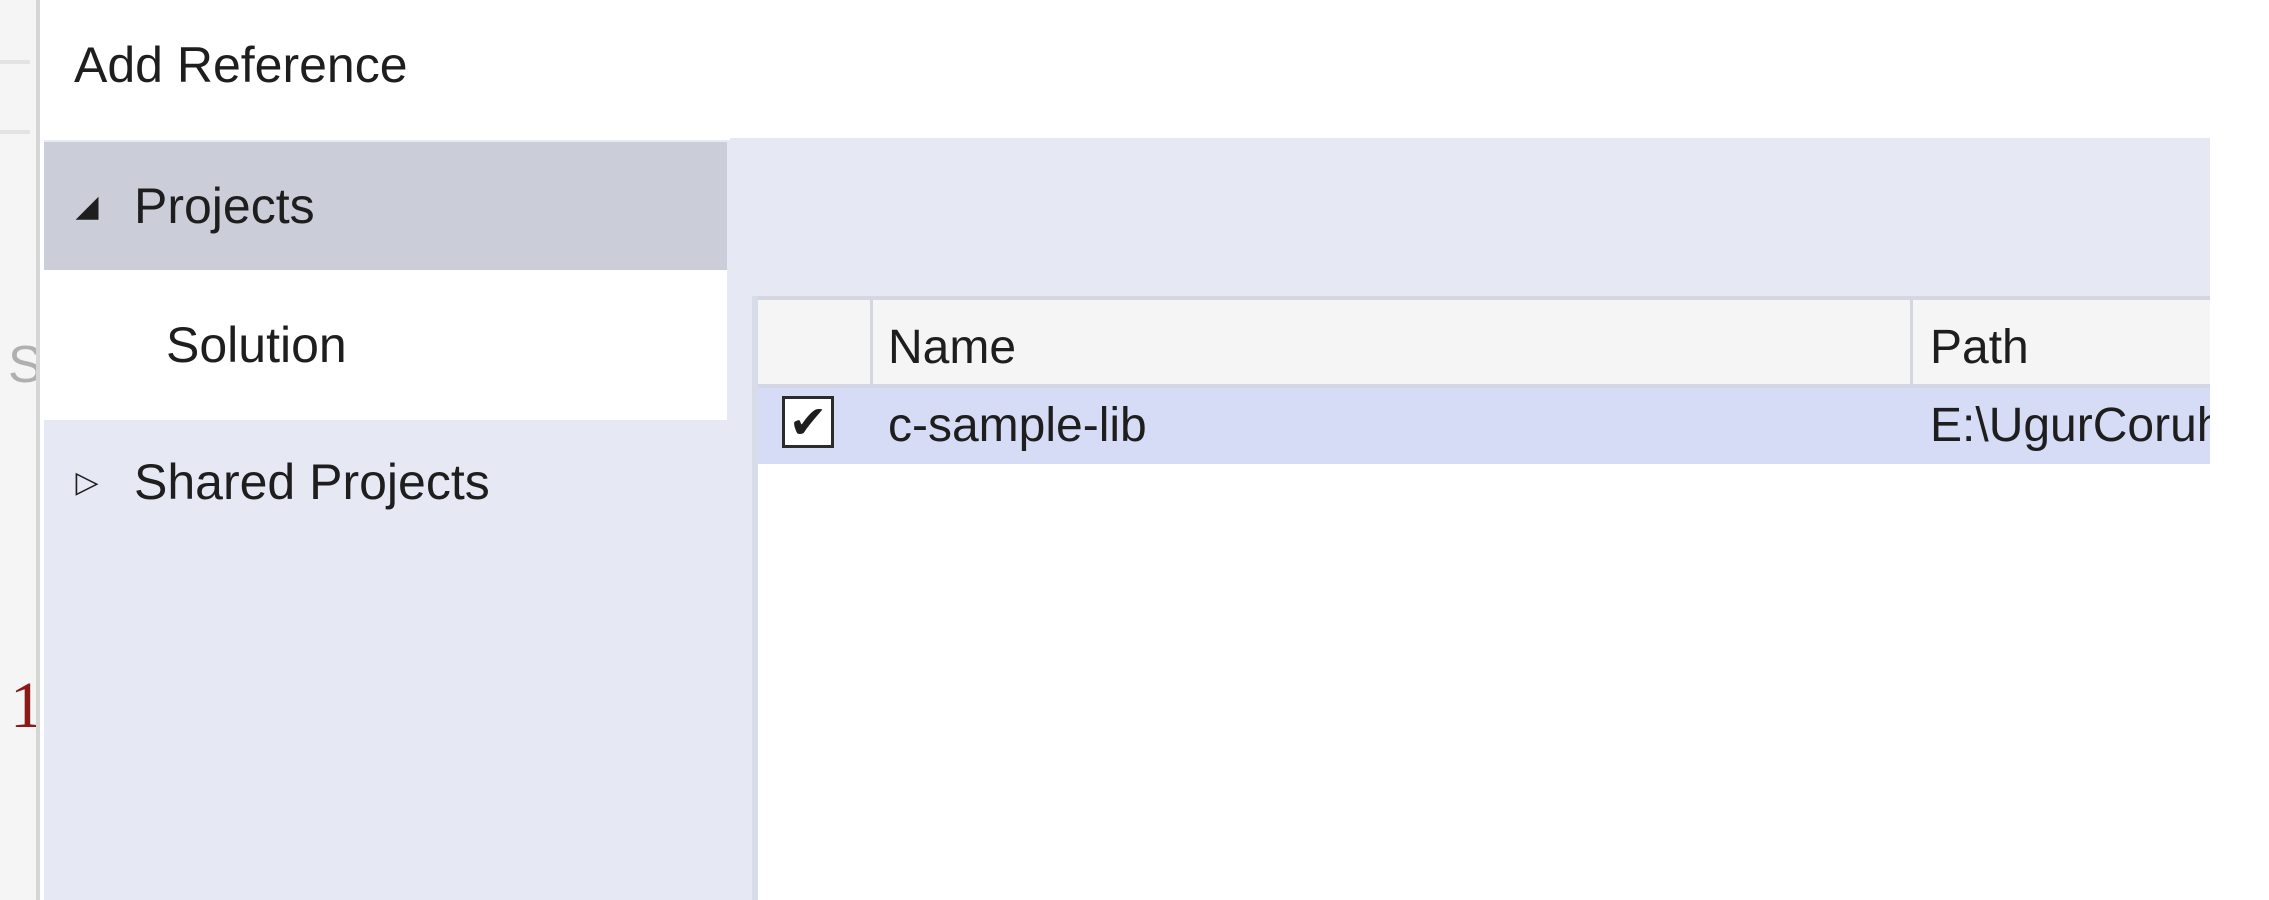 The image size is (2269, 900). I want to click on tree-item-solution: Solution, so click(385, 345).